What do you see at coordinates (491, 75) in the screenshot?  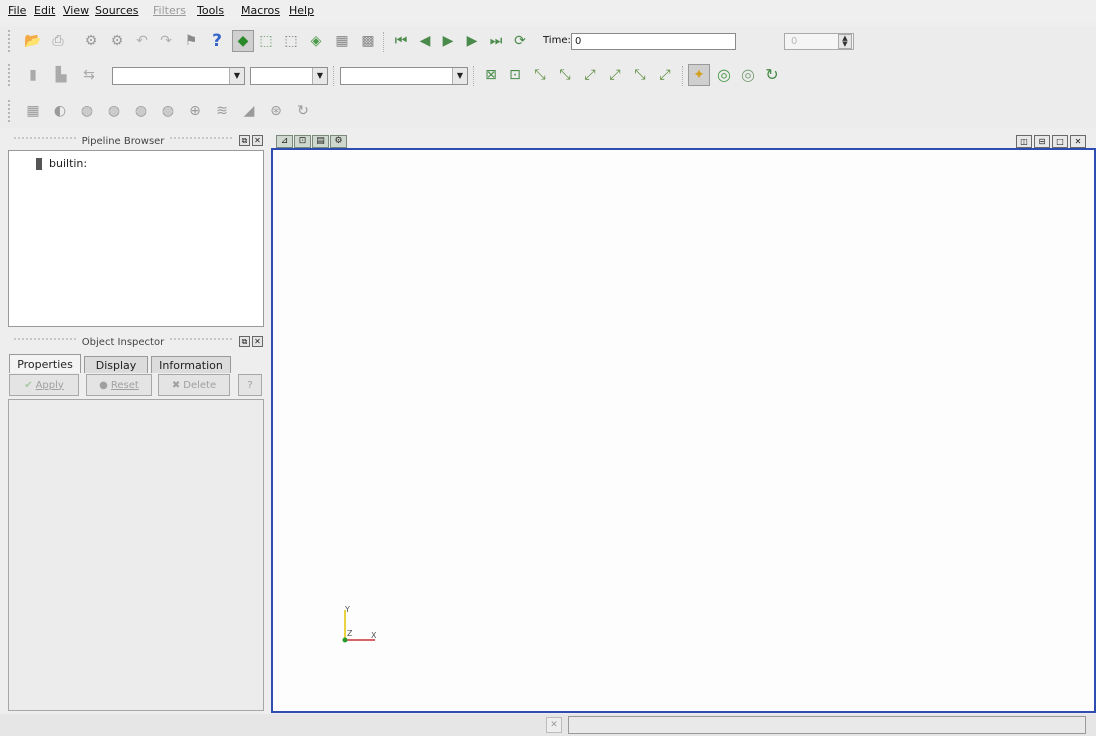 I see `reset-camera-icon: ⊠` at bounding box center [491, 75].